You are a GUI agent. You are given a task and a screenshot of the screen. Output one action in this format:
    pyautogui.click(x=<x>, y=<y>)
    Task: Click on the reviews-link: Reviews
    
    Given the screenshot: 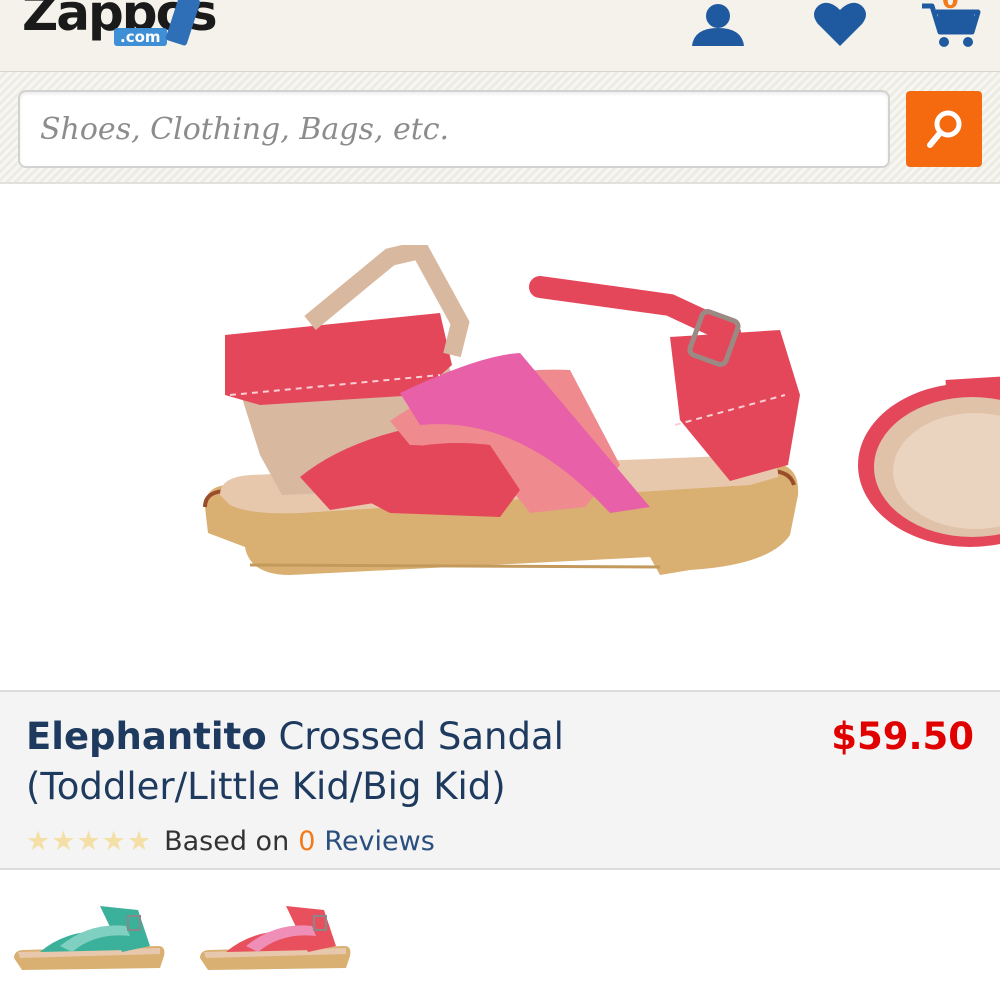 What is the action you would take?
    pyautogui.click(x=379, y=841)
    